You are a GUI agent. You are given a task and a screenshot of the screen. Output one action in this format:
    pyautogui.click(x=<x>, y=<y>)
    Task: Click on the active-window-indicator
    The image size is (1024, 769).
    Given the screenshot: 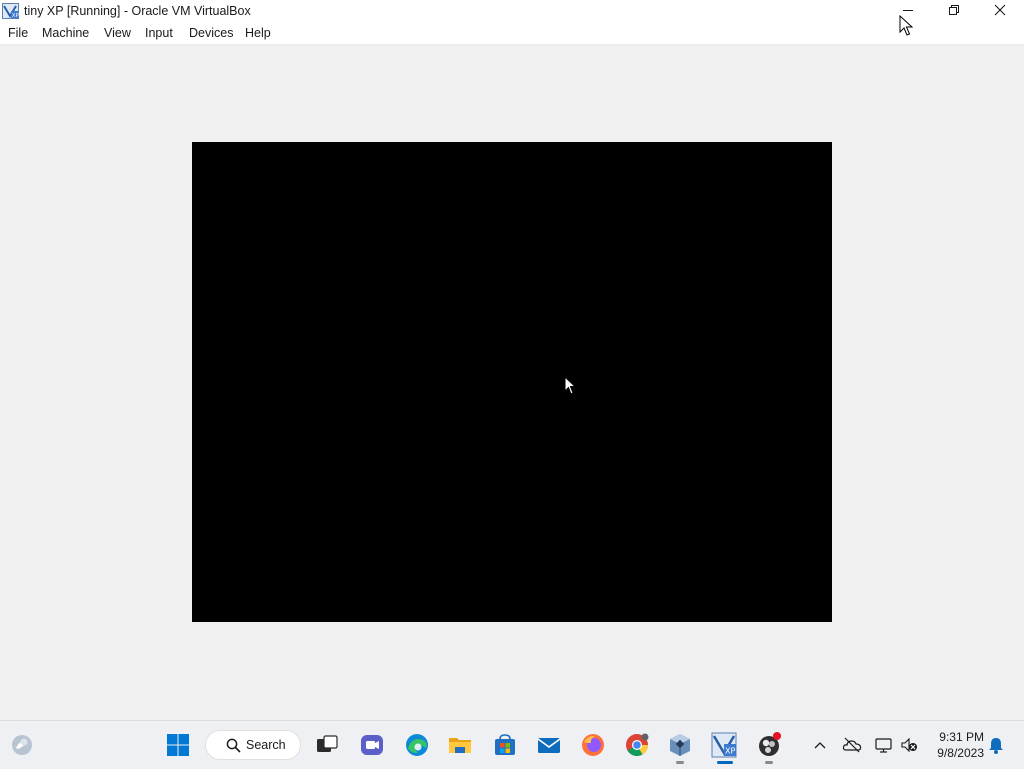 What is the action you would take?
    pyautogui.click(x=725, y=762)
    